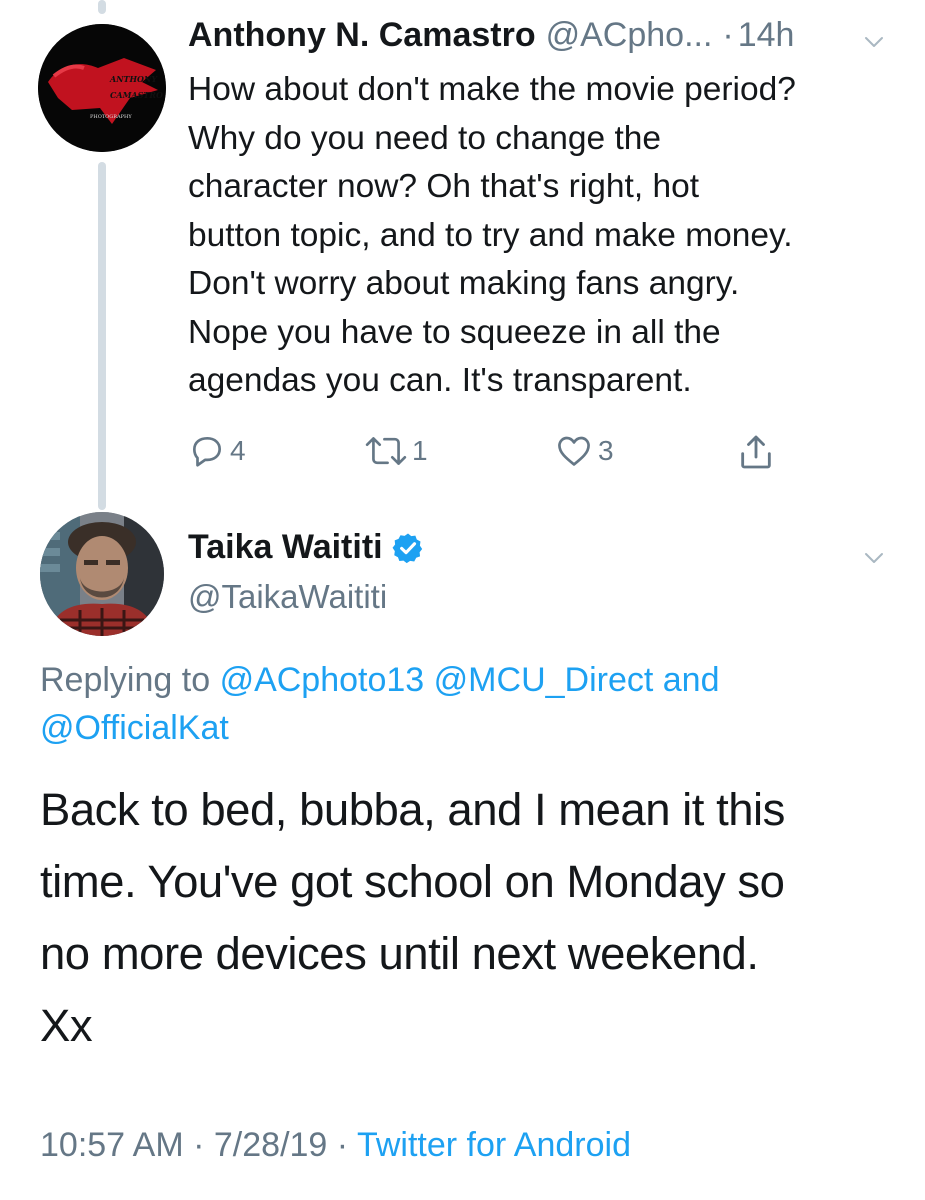 This screenshot has height=1200, width=925. I want to click on retweet-count: 1, so click(420, 450).